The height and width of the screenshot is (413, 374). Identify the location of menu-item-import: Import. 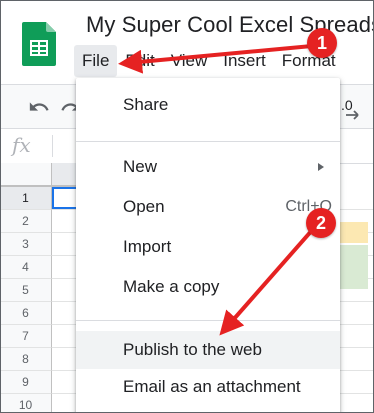
(208, 247).